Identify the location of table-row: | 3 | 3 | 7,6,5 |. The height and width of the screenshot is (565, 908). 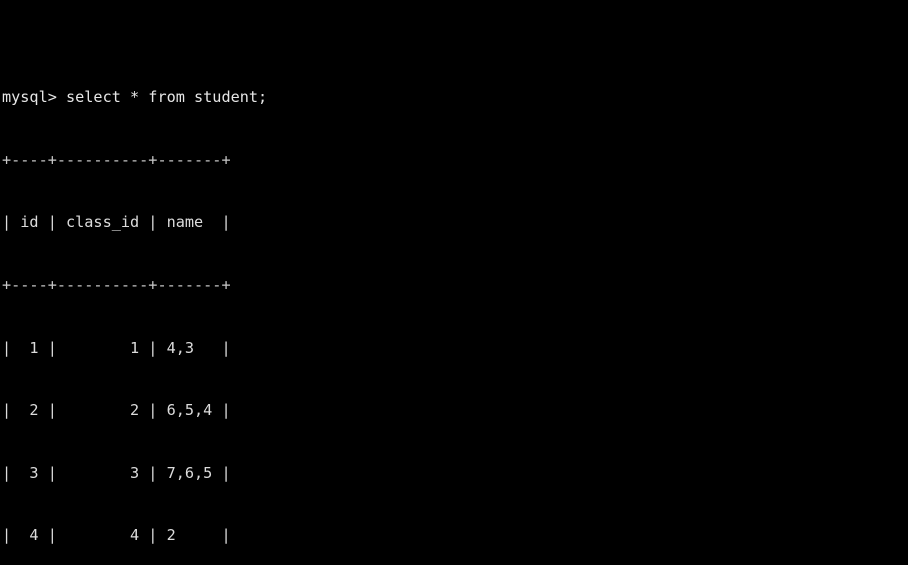
(116, 472).